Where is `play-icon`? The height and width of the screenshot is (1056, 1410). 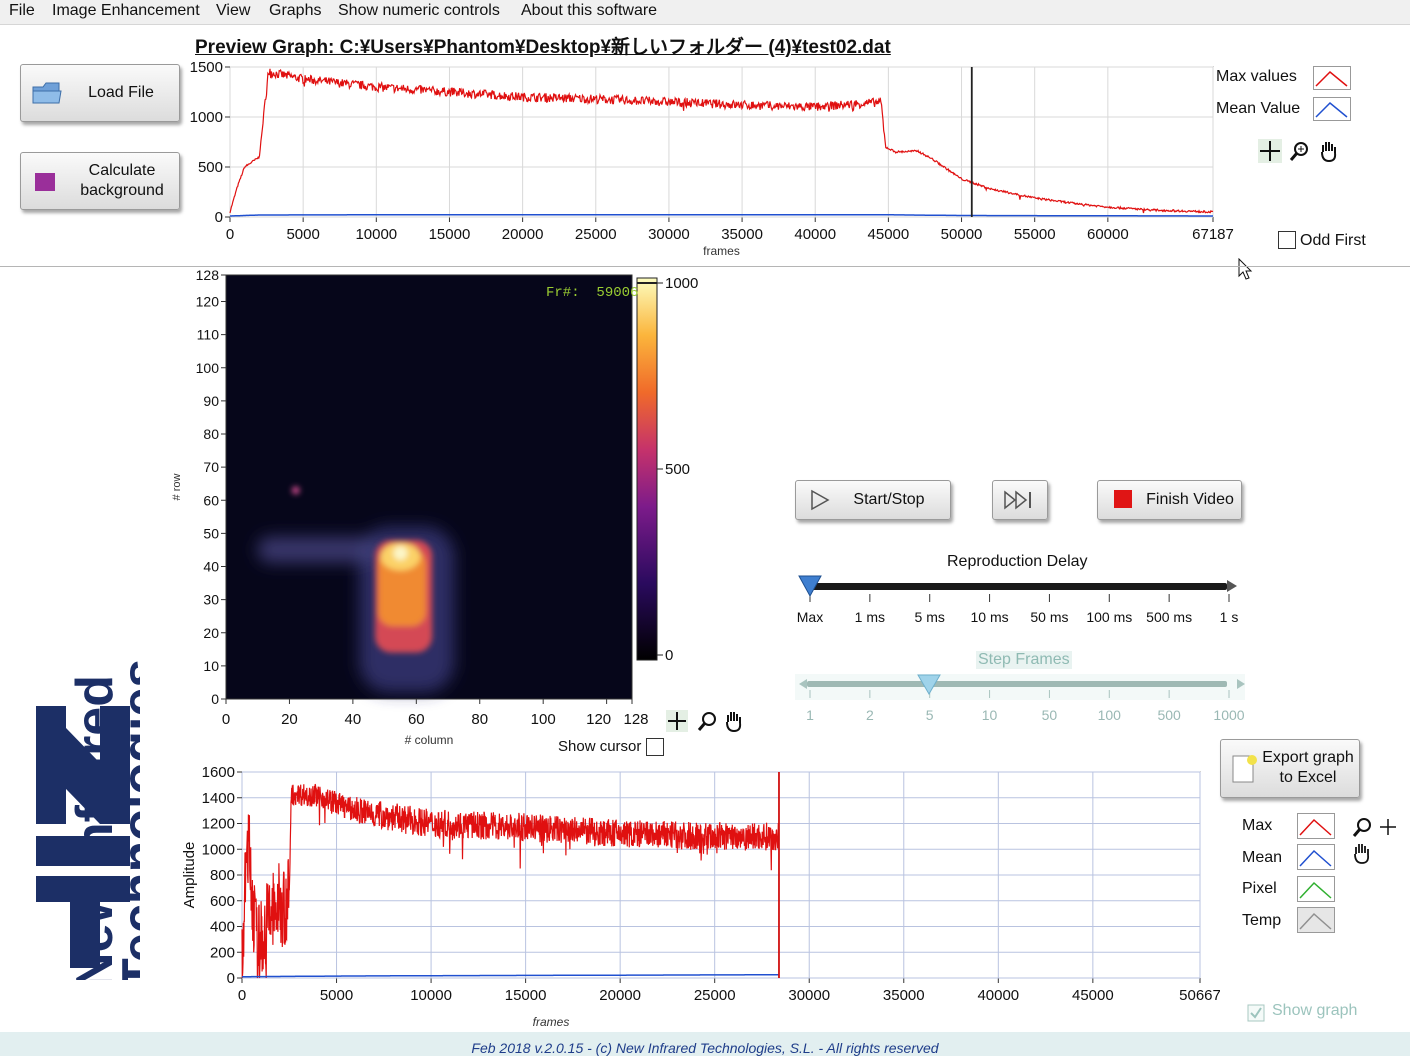
play-icon is located at coordinates (820, 500).